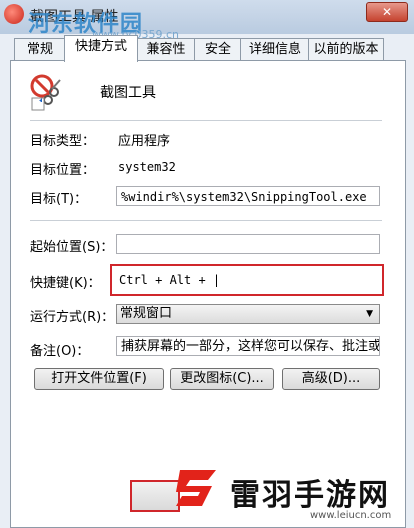  Describe the element at coordinates (63, 141) in the screenshot. I see `target-type-label: 目标类型：` at that location.